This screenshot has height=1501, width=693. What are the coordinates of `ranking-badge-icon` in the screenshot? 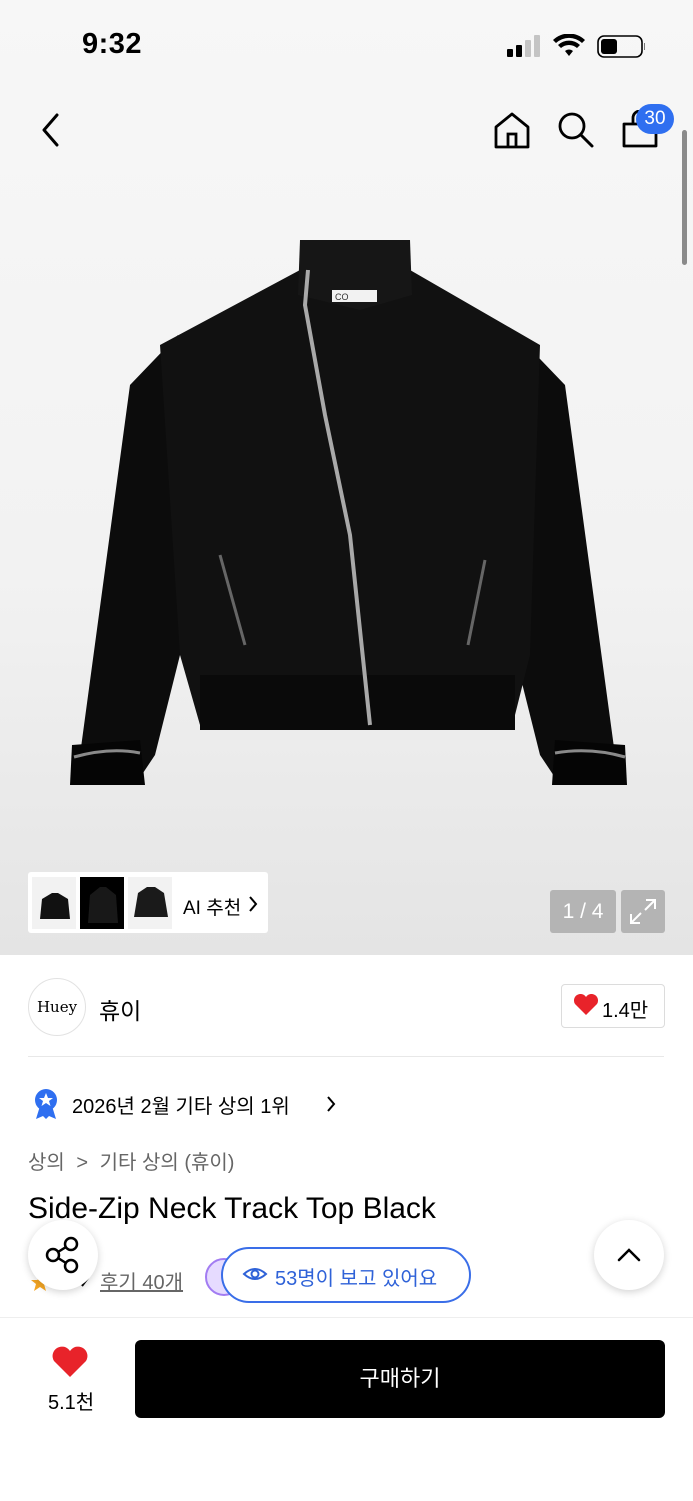 It's located at (46, 1104).